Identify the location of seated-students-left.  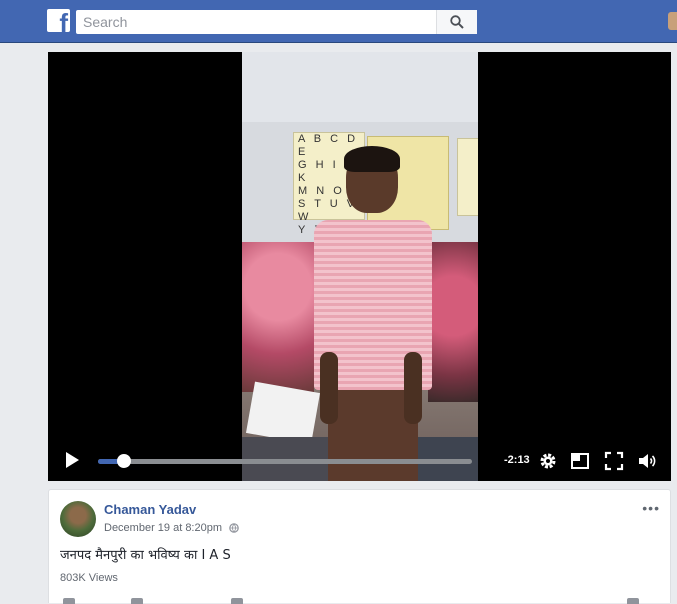
(278, 317).